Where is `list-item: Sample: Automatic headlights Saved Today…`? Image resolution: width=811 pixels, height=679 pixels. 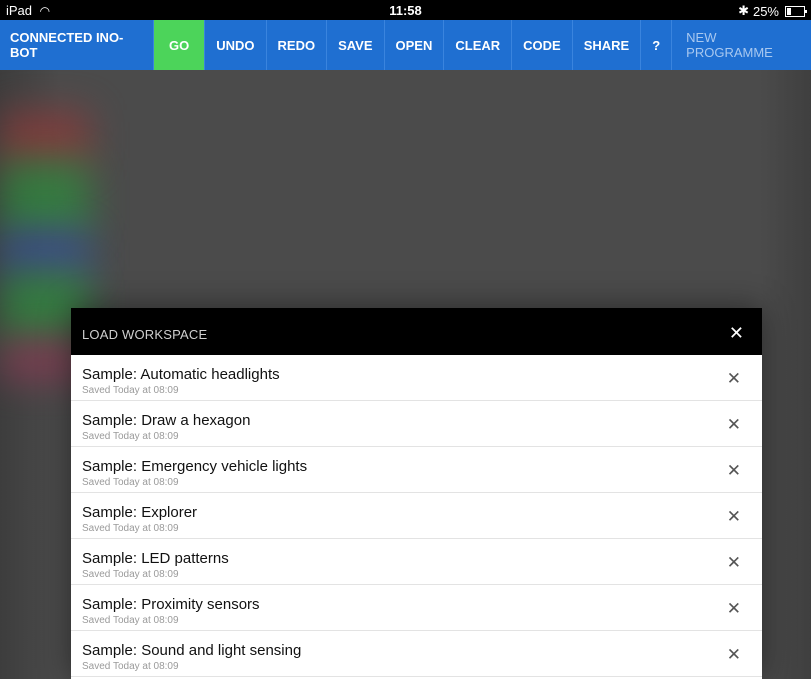 list-item: Sample: Automatic headlights Saved Today… is located at coordinates (416, 378).